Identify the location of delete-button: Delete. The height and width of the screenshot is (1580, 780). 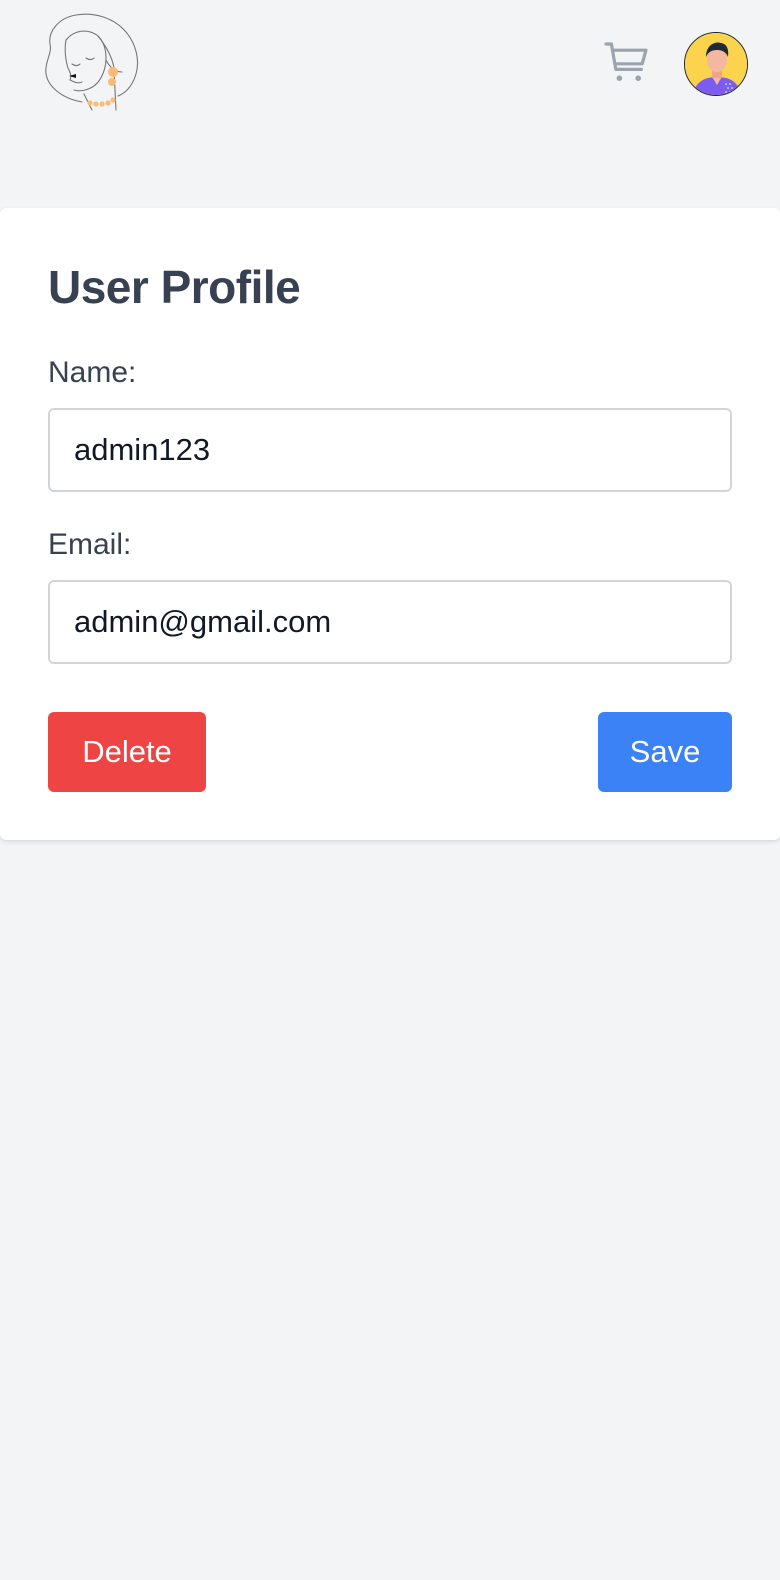
(127, 752).